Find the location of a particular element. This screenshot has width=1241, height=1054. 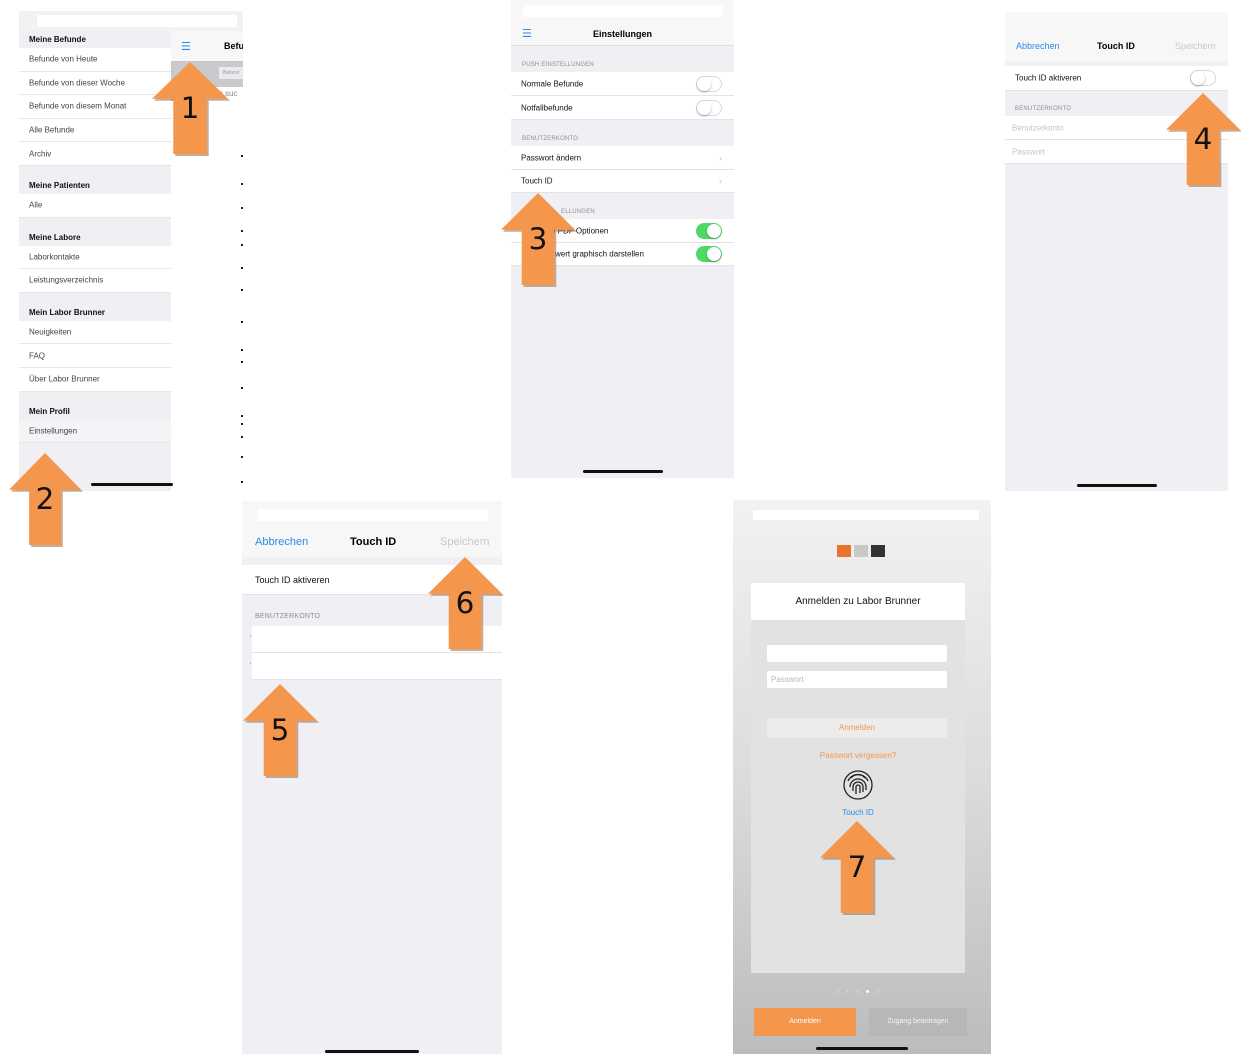

toggle-notfallbefunde is located at coordinates (709, 108).